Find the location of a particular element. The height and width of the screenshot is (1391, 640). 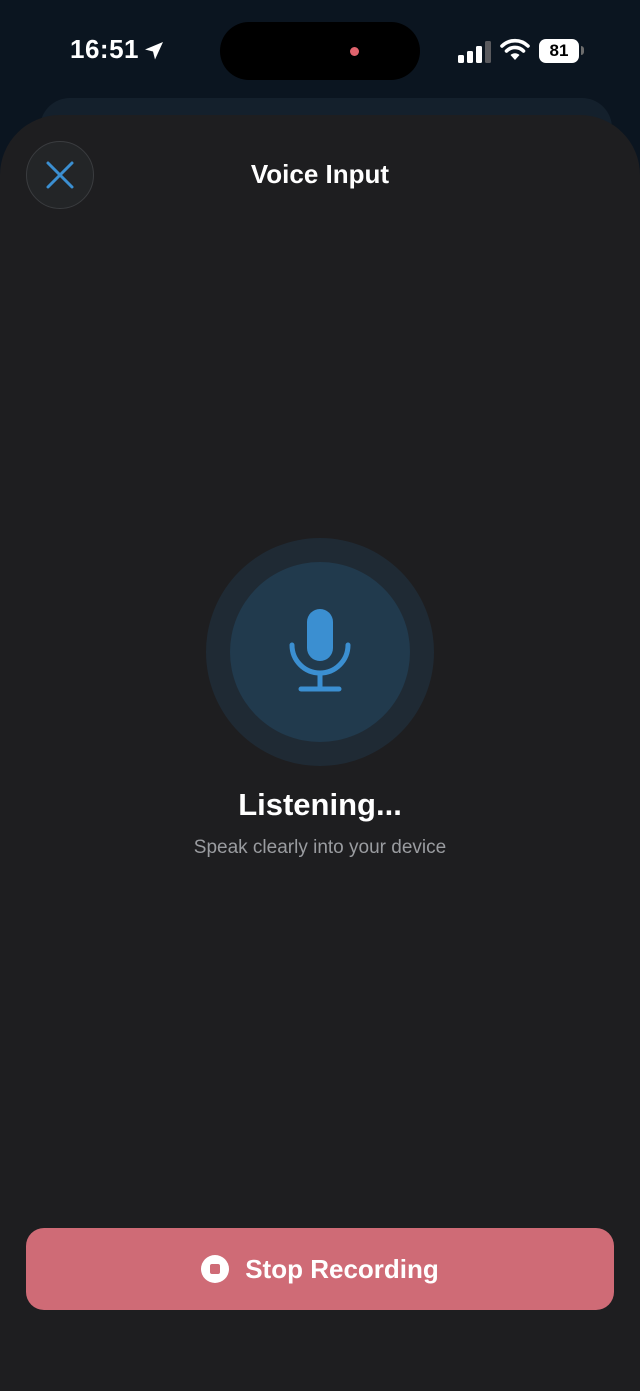

recording-indicator-dot is located at coordinates (354, 51).